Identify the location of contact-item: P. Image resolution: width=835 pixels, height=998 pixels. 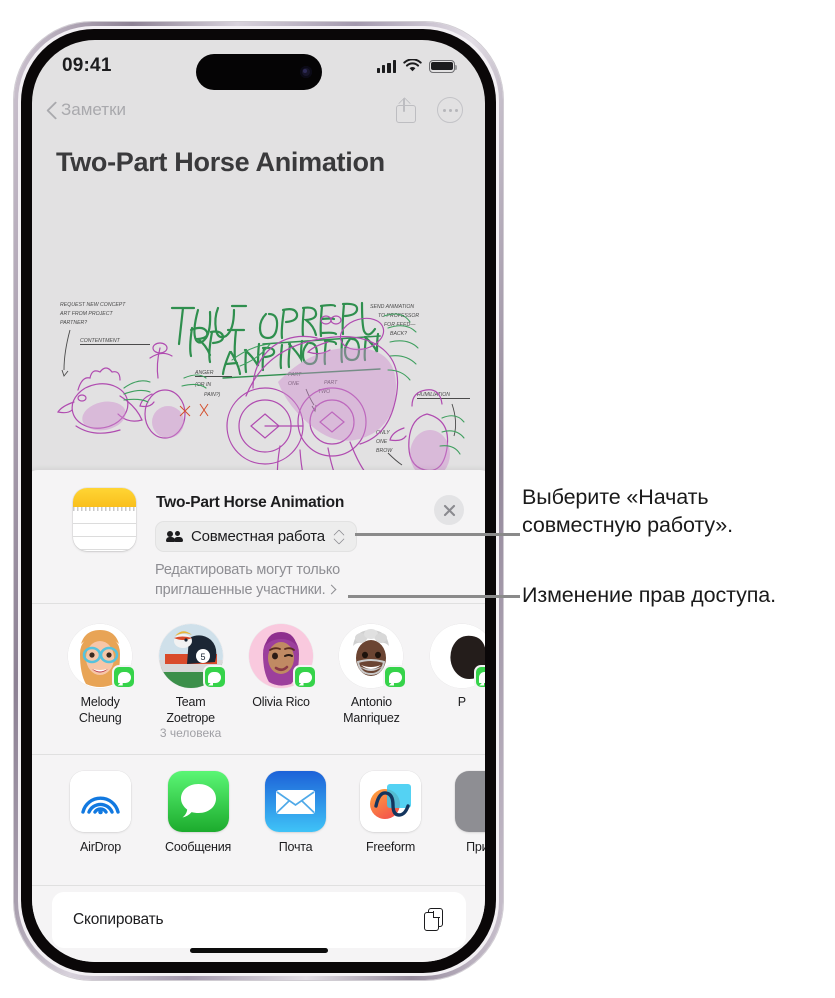
(457, 682).